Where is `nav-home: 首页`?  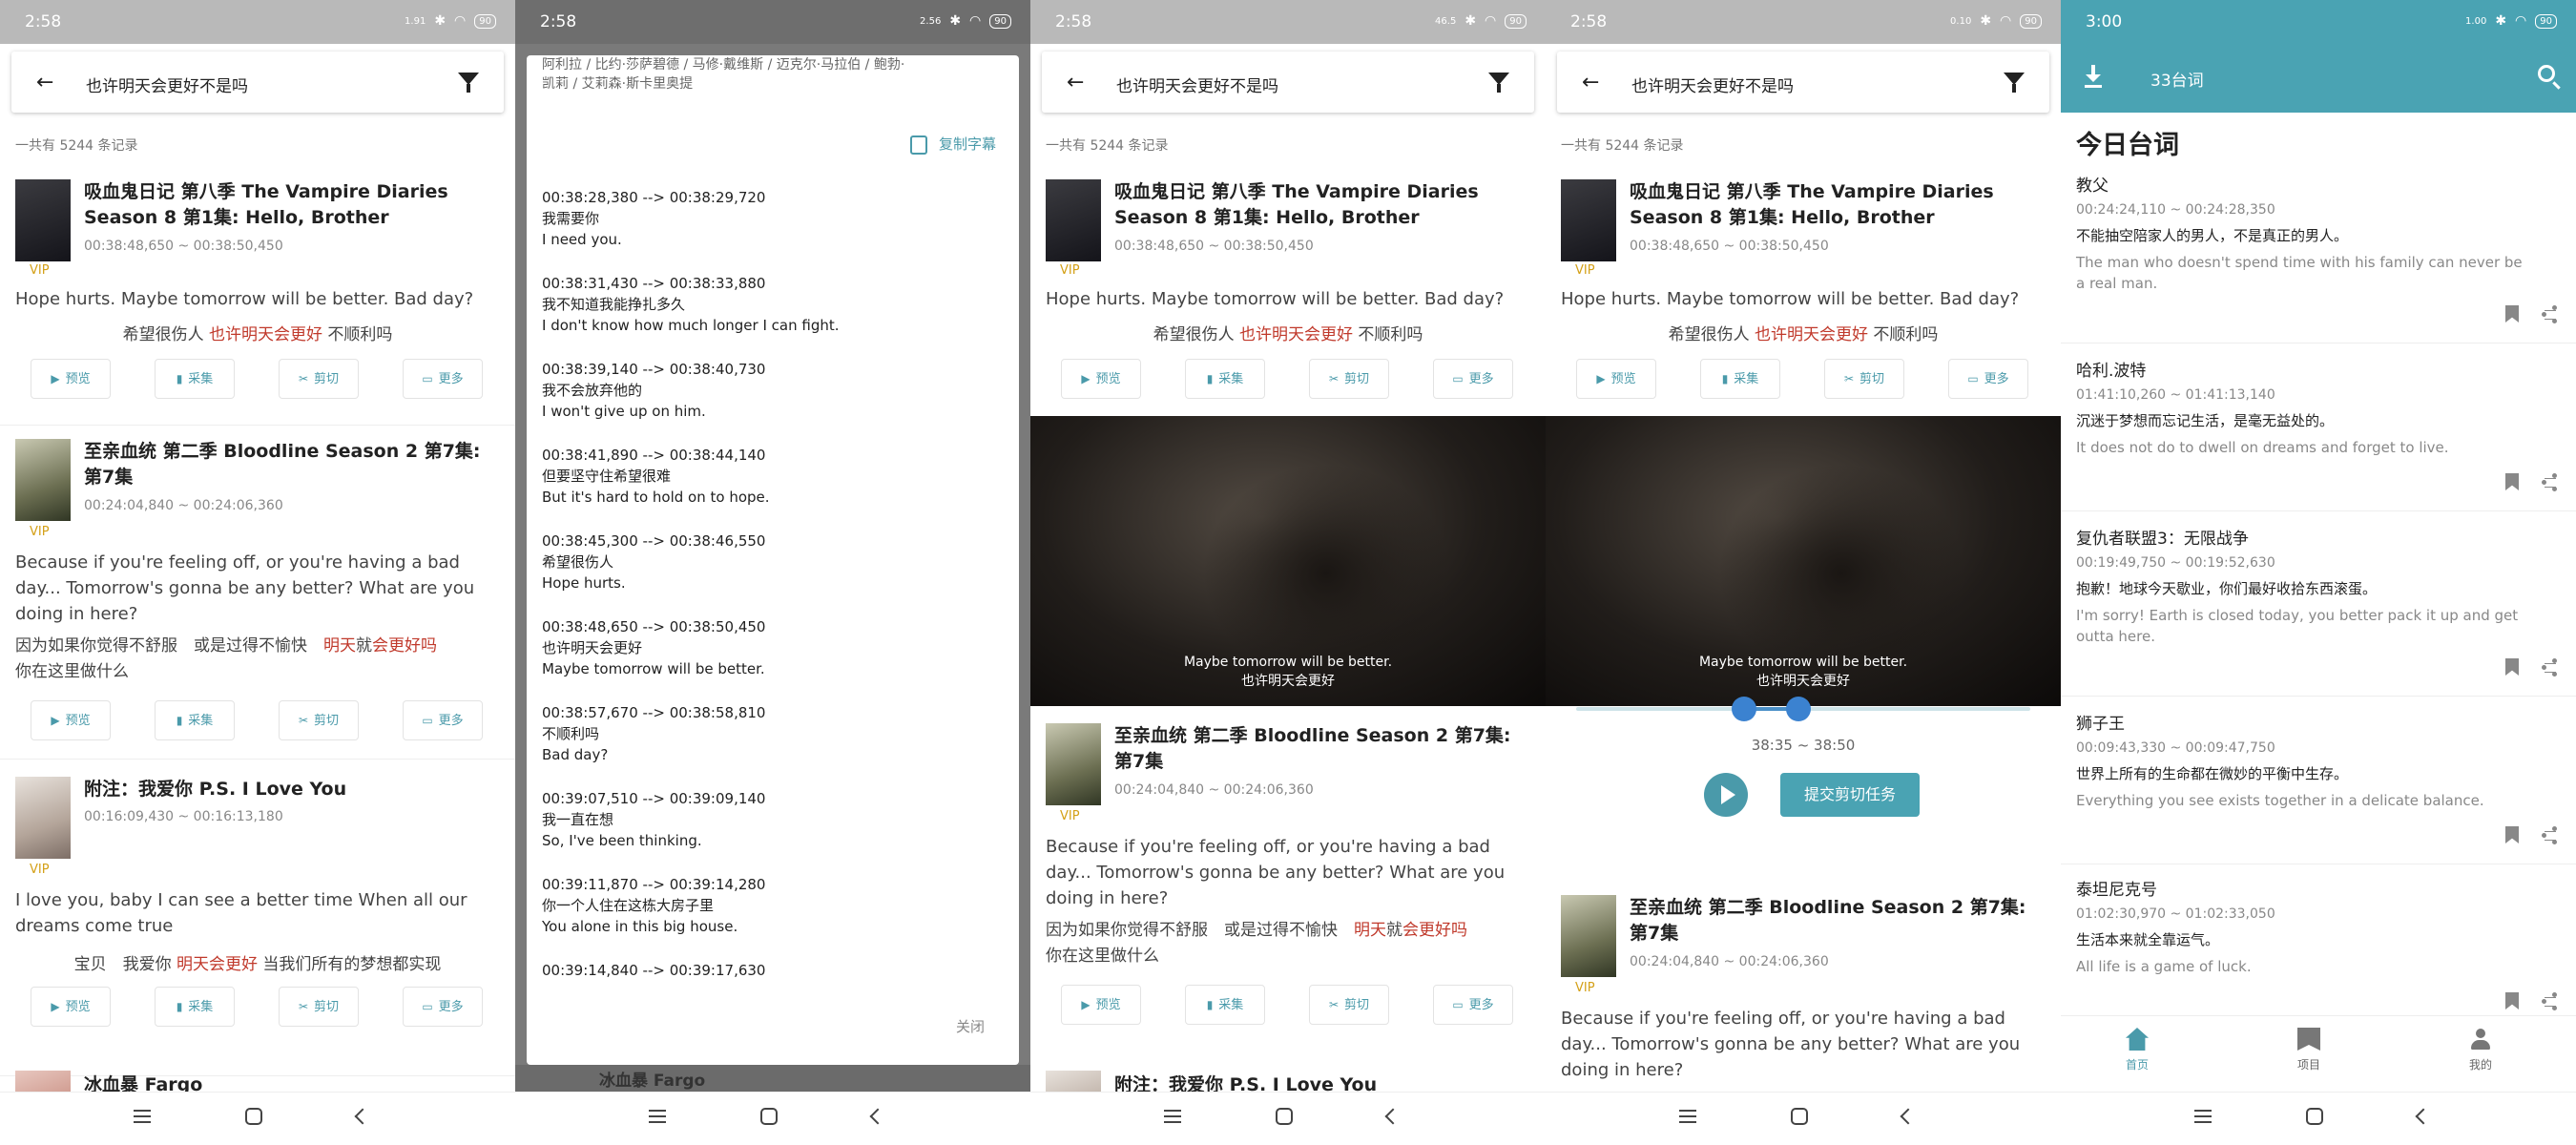 nav-home: 首页 is located at coordinates (2137, 1050).